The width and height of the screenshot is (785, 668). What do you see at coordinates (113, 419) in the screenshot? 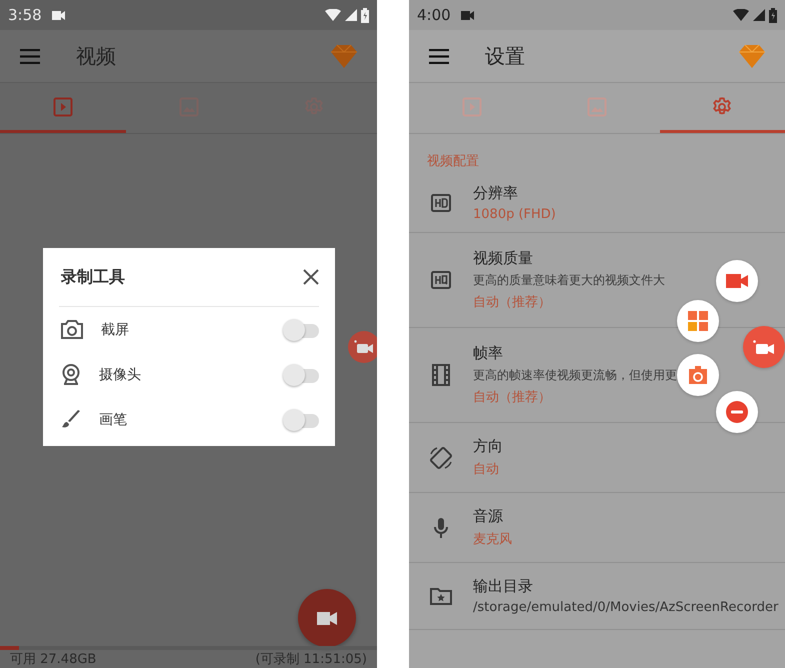
I see `tool-label: 画笔` at bounding box center [113, 419].